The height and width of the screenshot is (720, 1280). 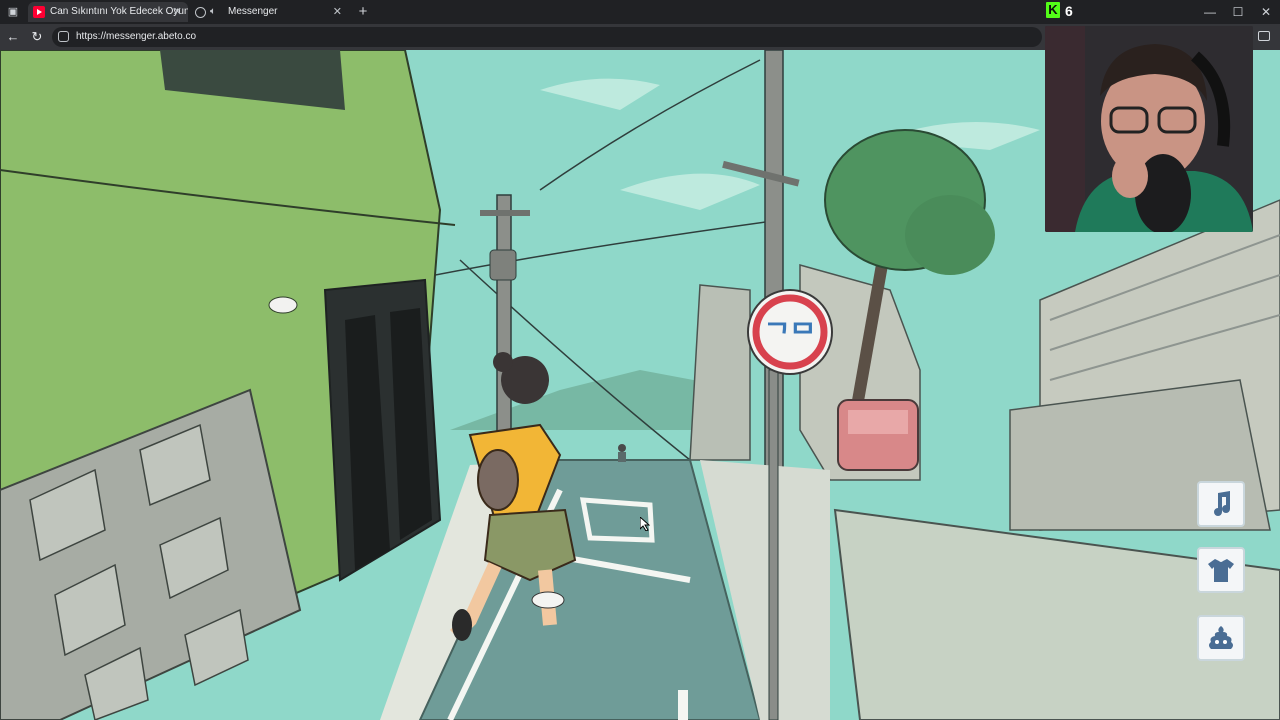 I want to click on webcam-overlay, so click(x=1149, y=129).